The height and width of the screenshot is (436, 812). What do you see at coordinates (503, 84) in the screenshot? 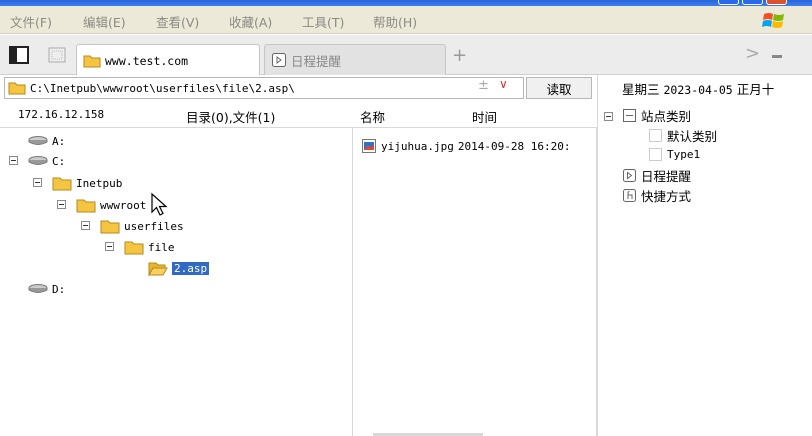
I see `chevron-down-icon: ∨` at bounding box center [503, 84].